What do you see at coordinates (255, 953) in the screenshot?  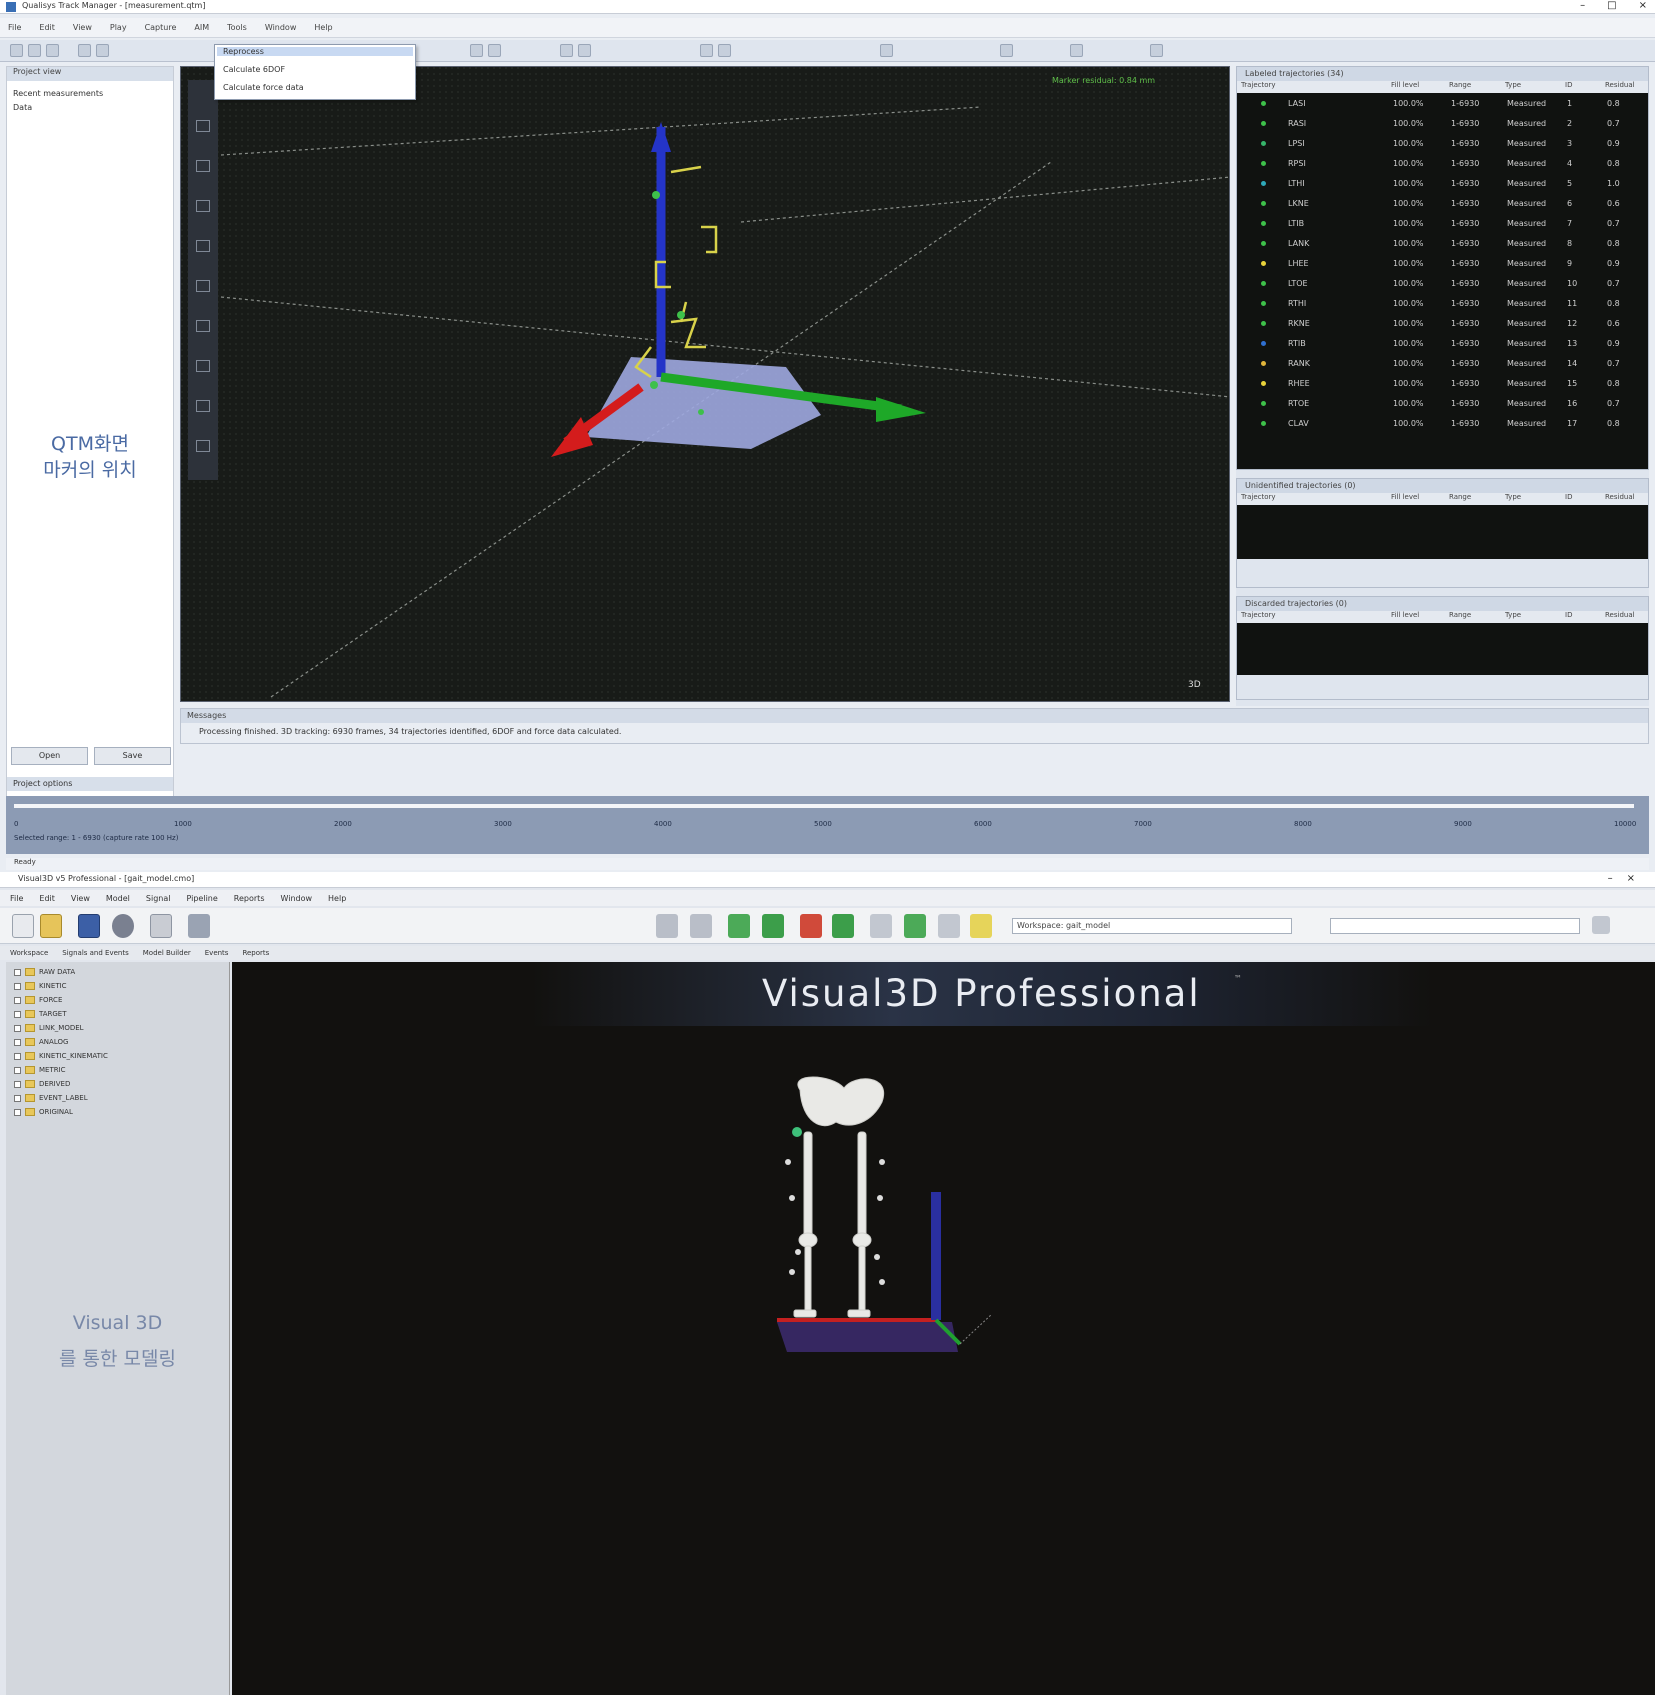 I see `tab-reports: Reports` at bounding box center [255, 953].